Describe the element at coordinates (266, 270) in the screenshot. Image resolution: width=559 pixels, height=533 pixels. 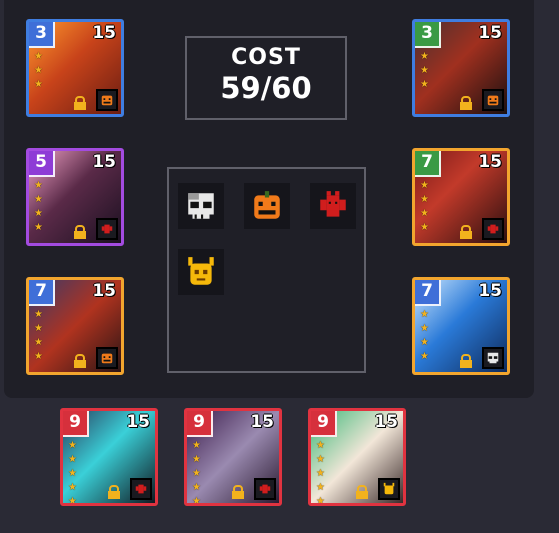
I see `active-traits-box` at that location.